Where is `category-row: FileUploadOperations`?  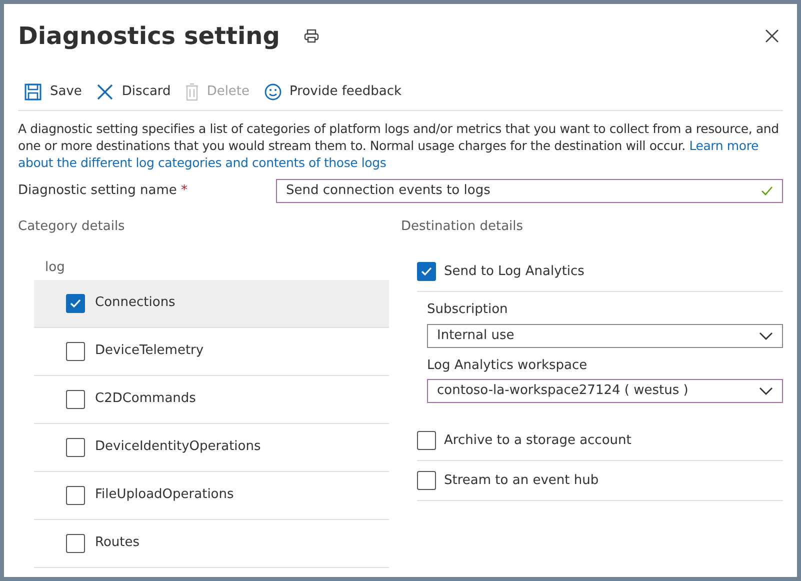
category-row: FileUploadOperations is located at coordinates (211, 496).